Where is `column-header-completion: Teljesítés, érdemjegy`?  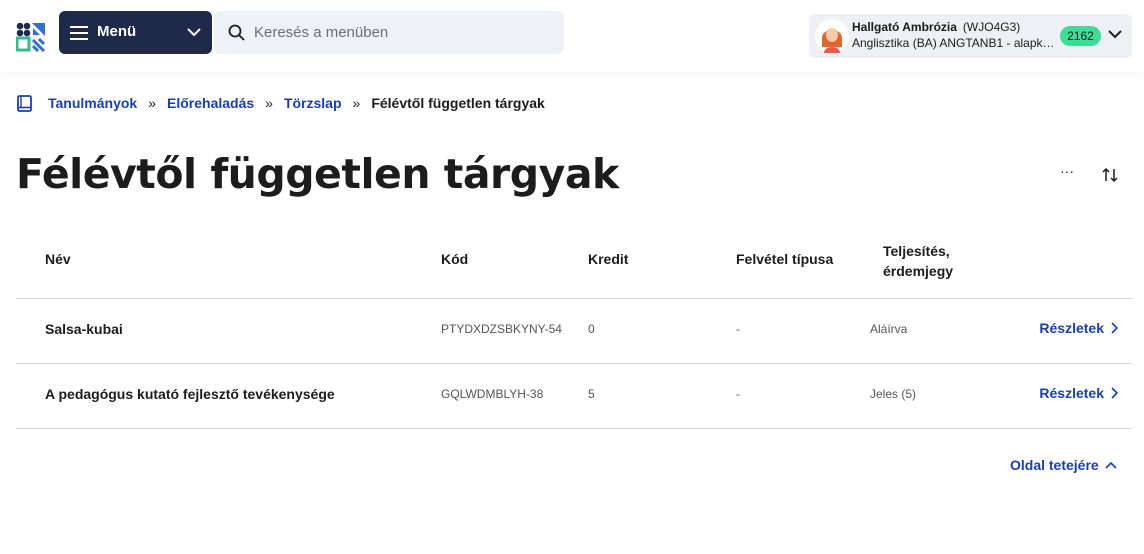 column-header-completion: Teljesítés, érdemjegy is located at coordinates (918, 261).